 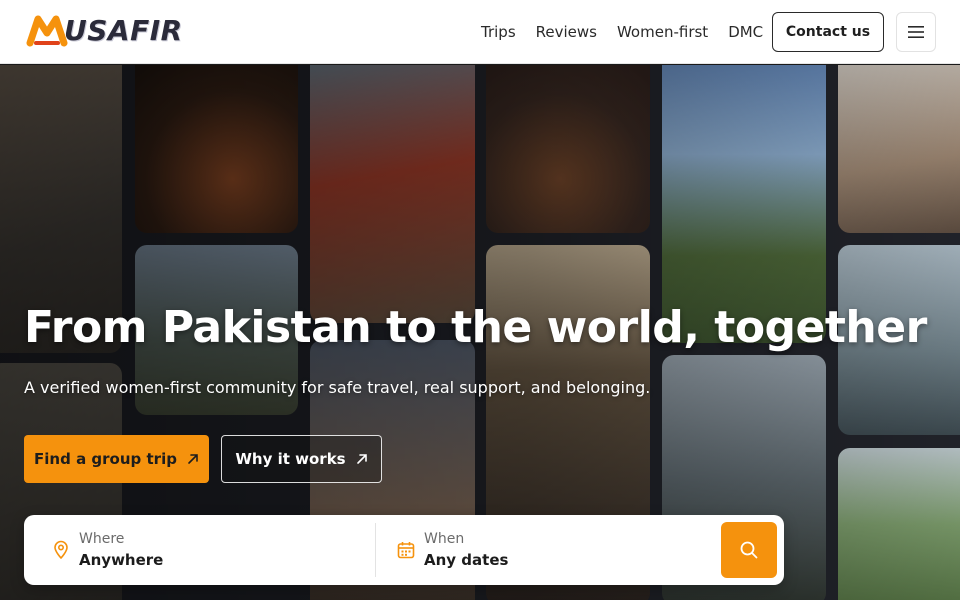 I want to click on logo-mark-icon, so click(x=47, y=30).